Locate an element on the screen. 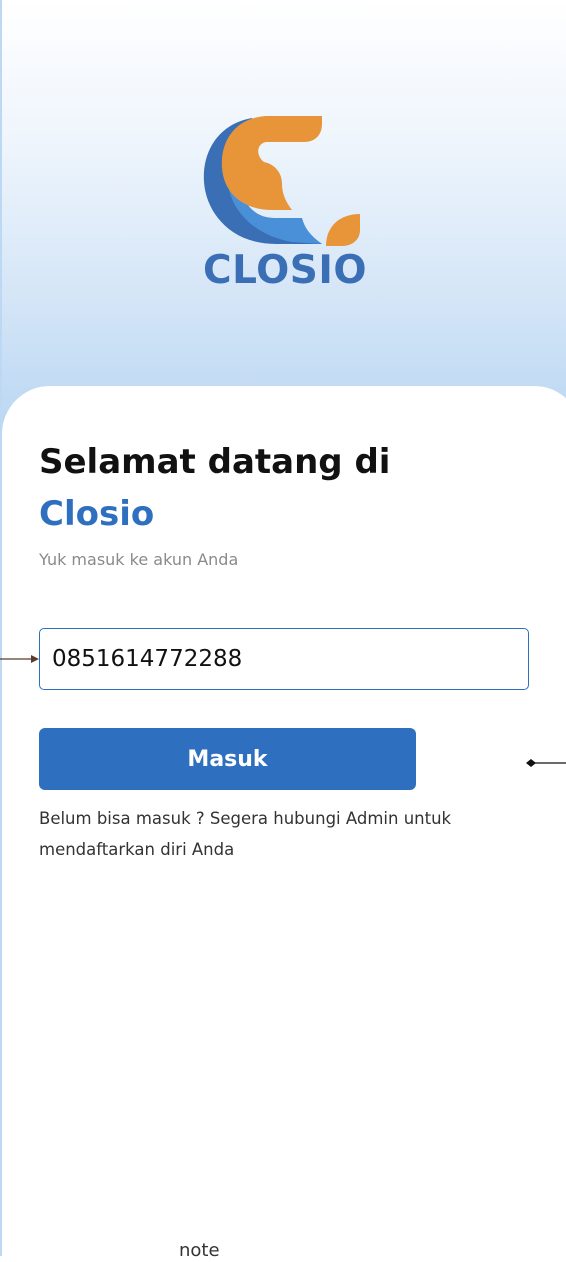  brand-name: Closio is located at coordinates (97, 514).